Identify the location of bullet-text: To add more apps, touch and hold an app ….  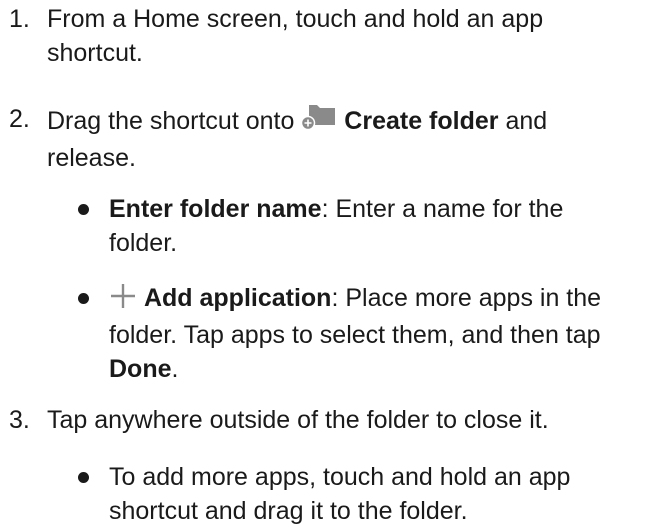
(377, 494).